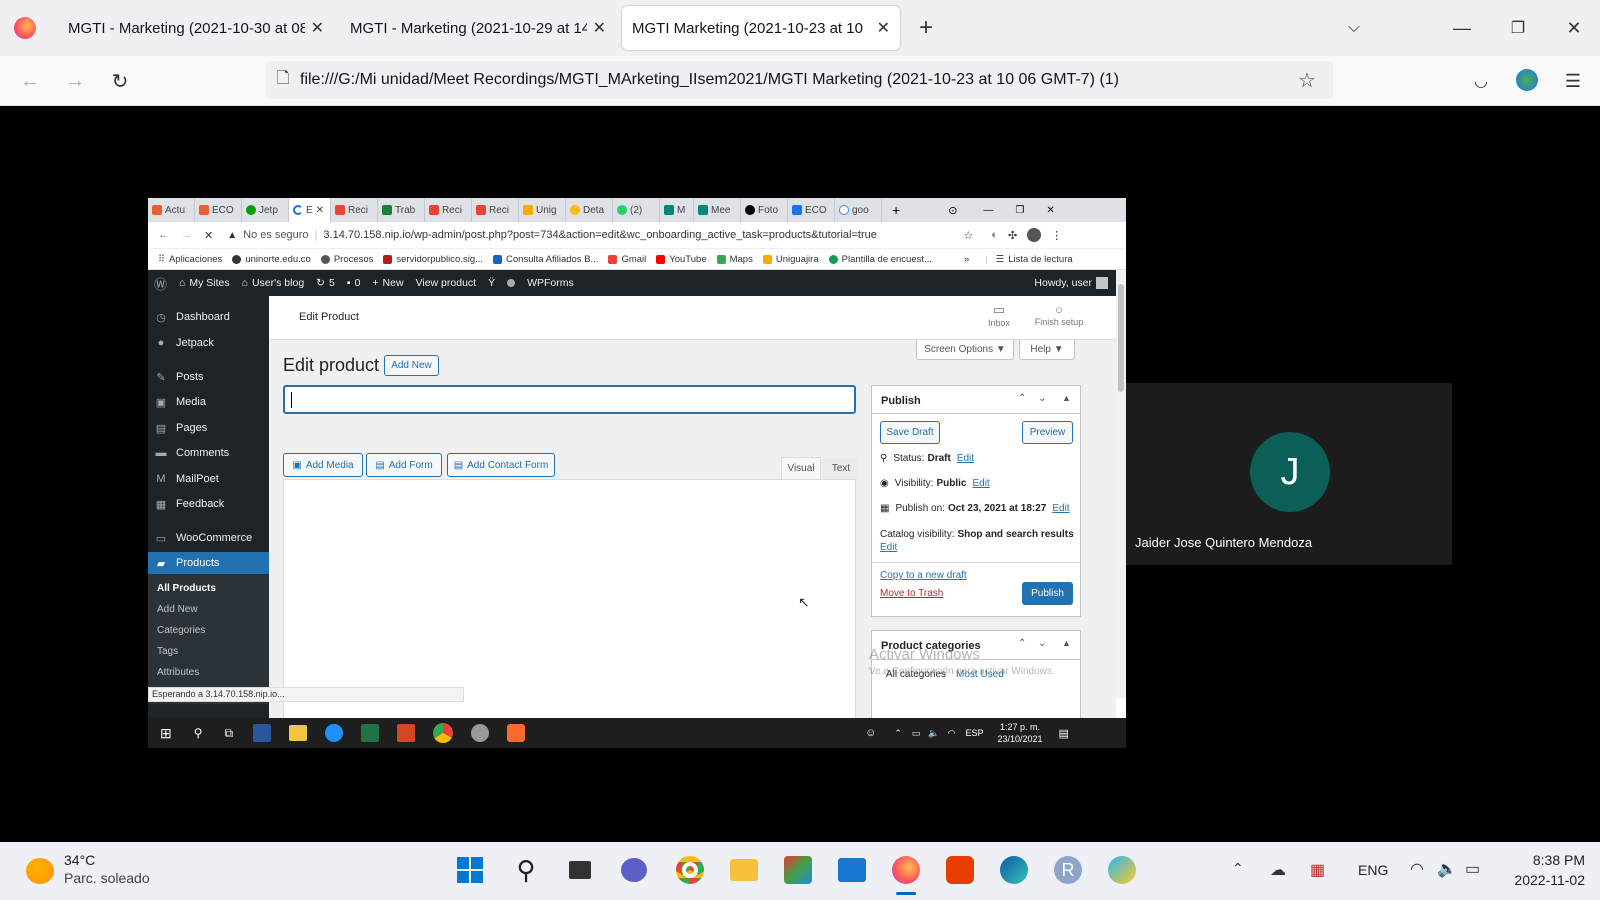 This screenshot has height=900, width=1600. What do you see at coordinates (478, 28) in the screenshot?
I see `browser-tab: MGTI - Marketing (2021-10-29 at 14 ✕` at bounding box center [478, 28].